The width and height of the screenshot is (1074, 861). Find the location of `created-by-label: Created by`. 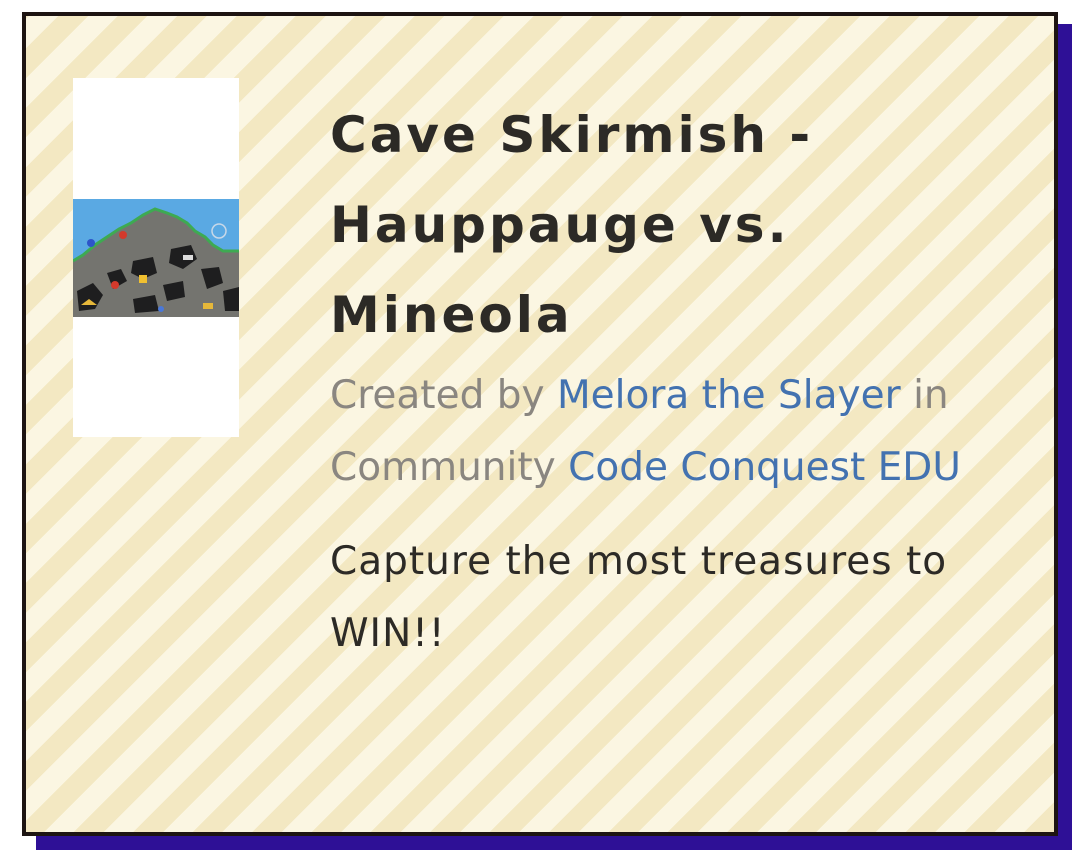

created-by-label: Created by is located at coordinates (437, 395).